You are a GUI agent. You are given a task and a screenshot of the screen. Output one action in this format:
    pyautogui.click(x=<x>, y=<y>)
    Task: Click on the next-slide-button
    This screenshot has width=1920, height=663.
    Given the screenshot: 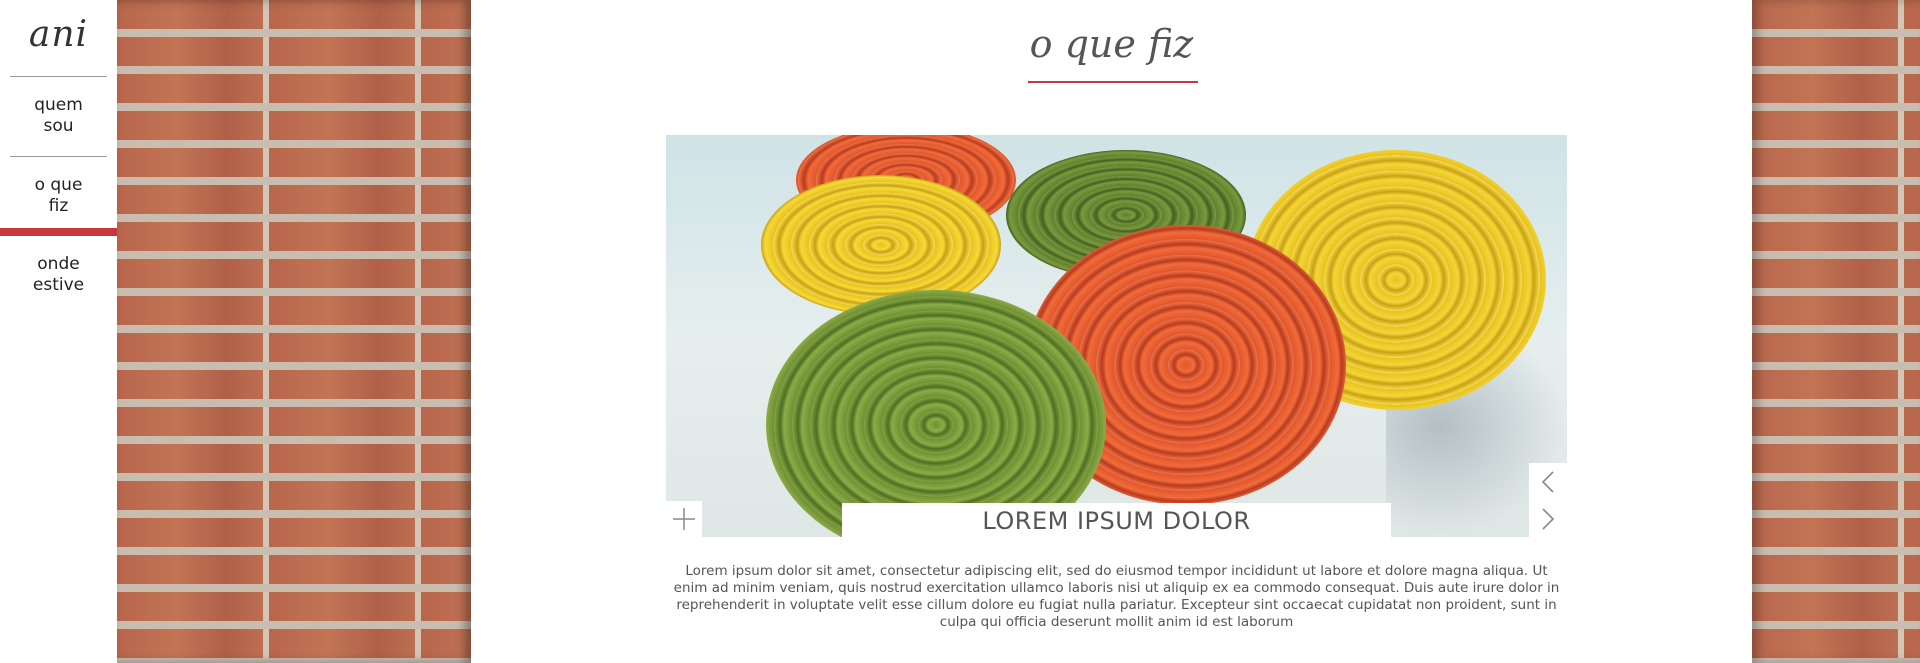 What is the action you would take?
    pyautogui.click(x=1548, y=518)
    